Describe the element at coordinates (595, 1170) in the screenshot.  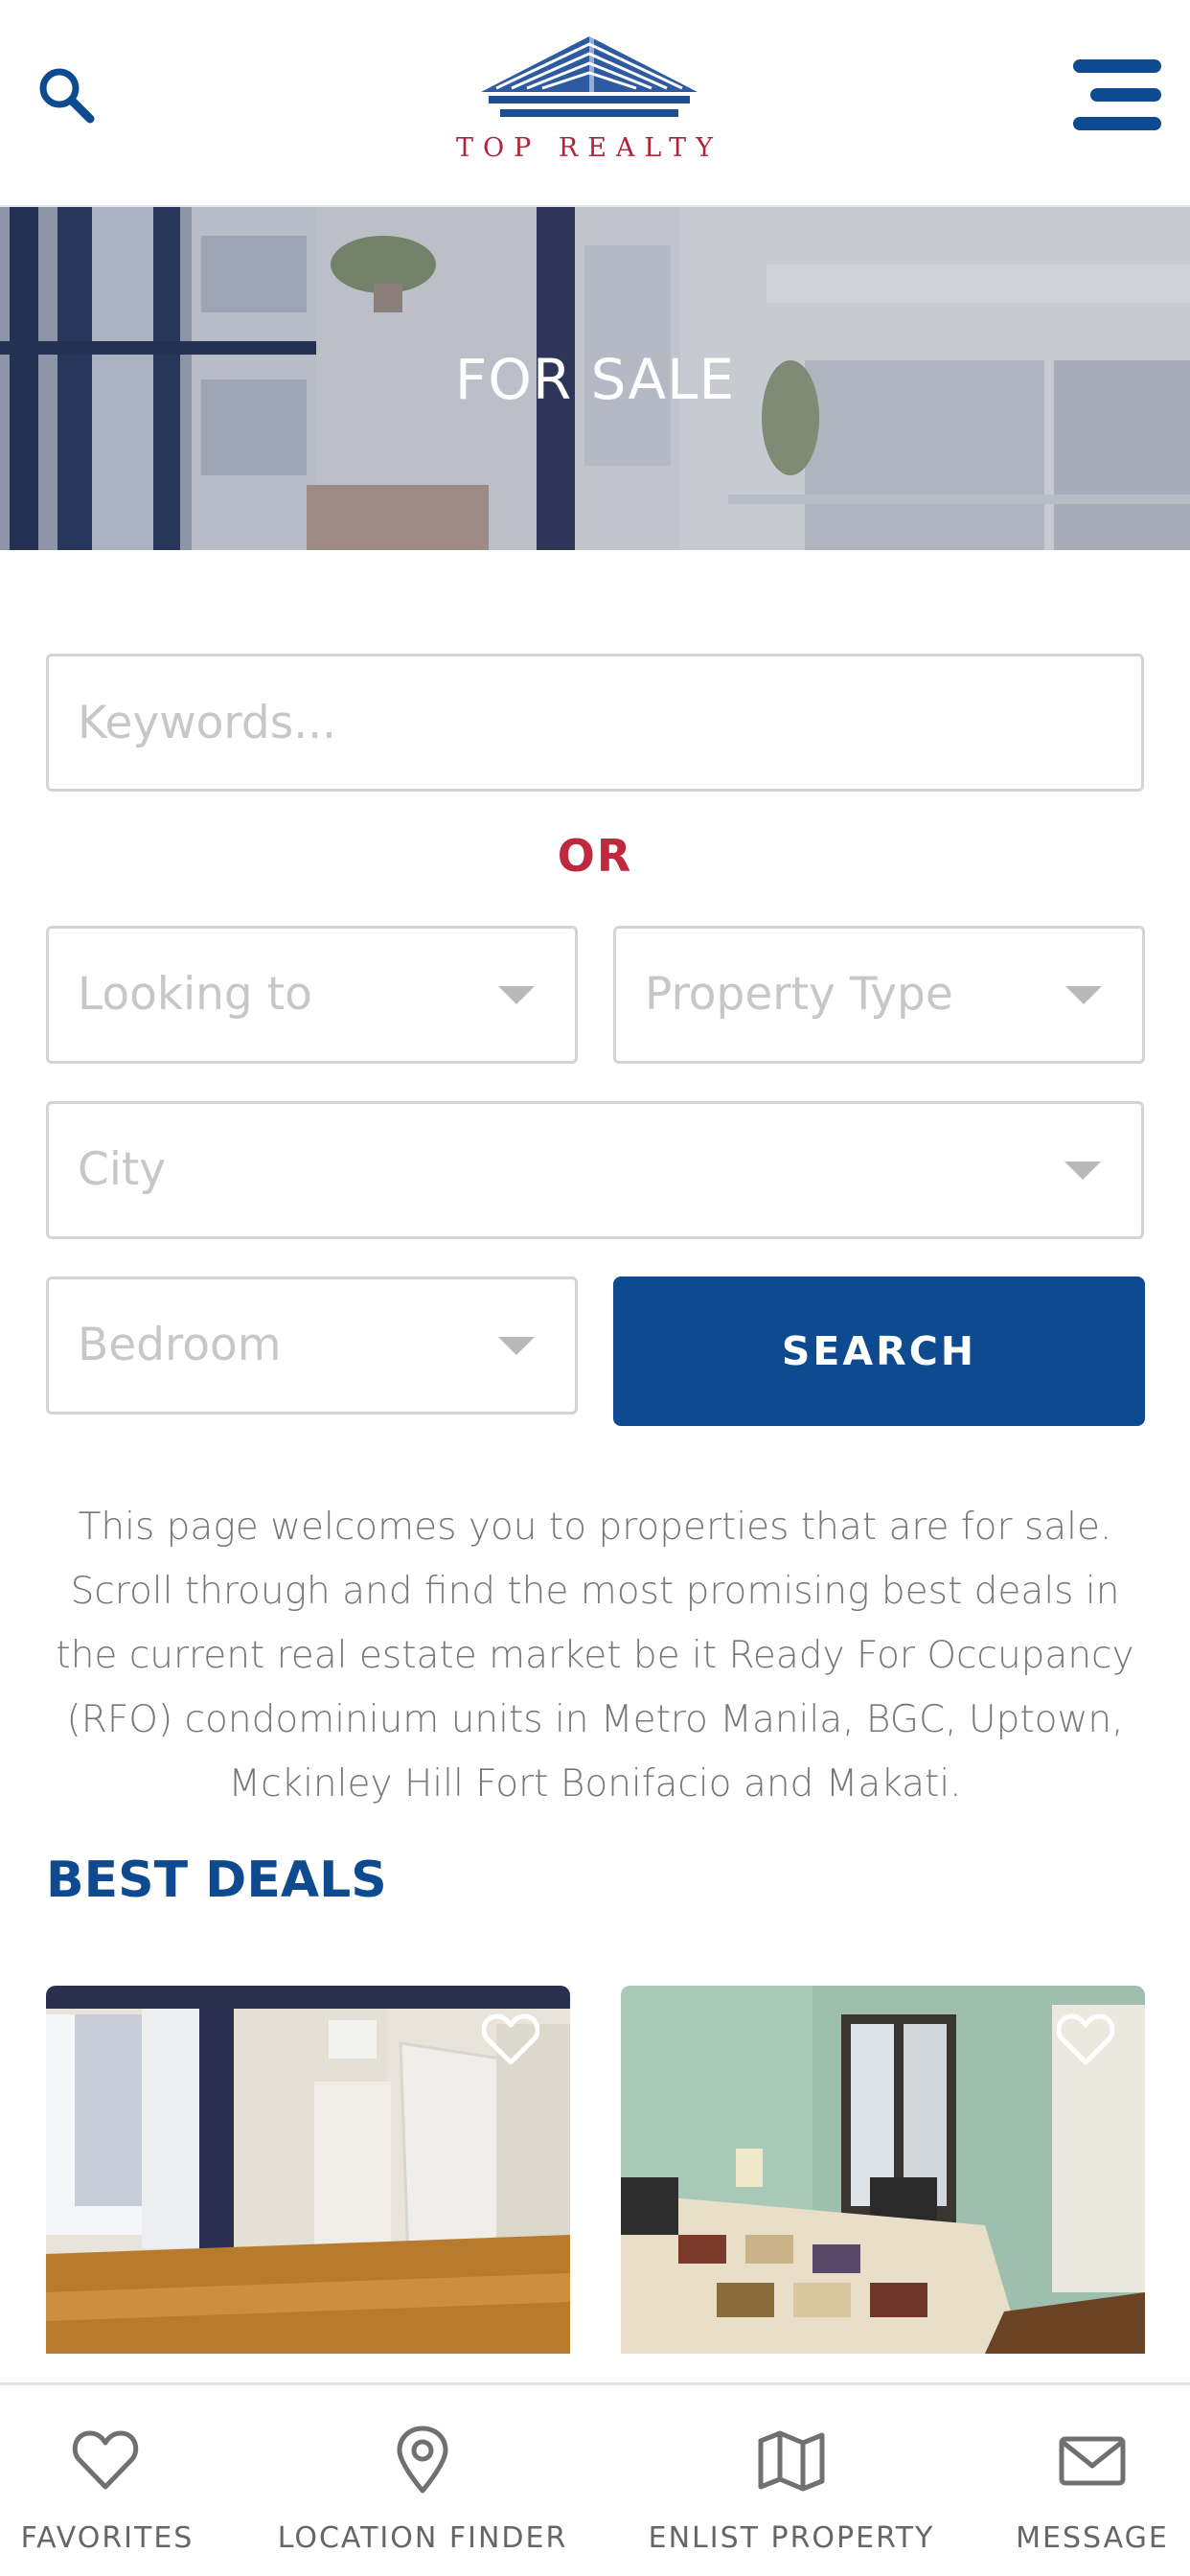
I see `city-select: City` at that location.